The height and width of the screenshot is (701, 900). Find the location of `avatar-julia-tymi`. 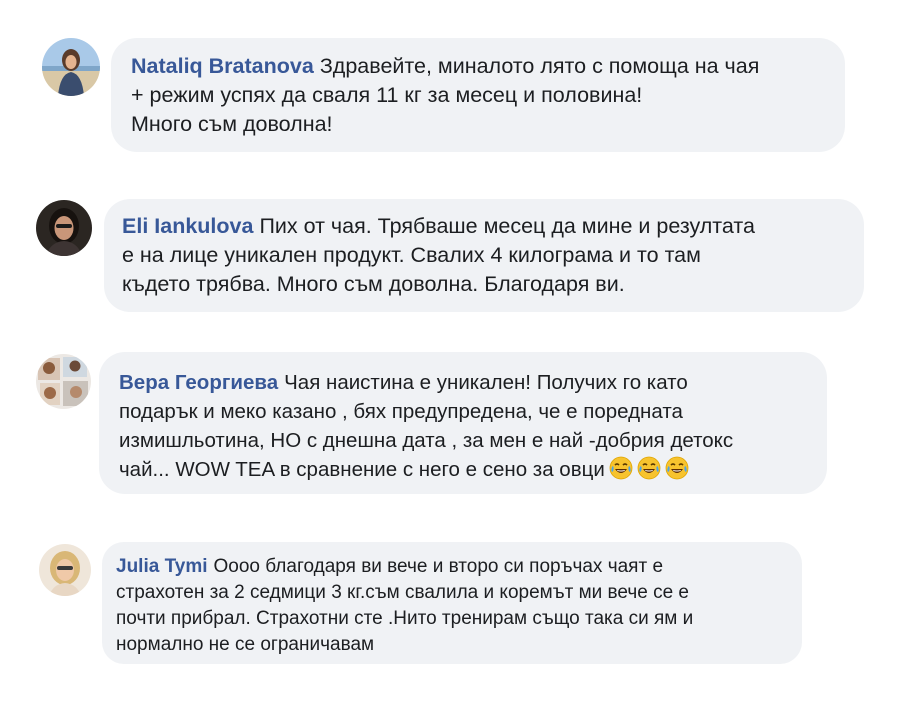

avatar-julia-tymi is located at coordinates (65, 570).